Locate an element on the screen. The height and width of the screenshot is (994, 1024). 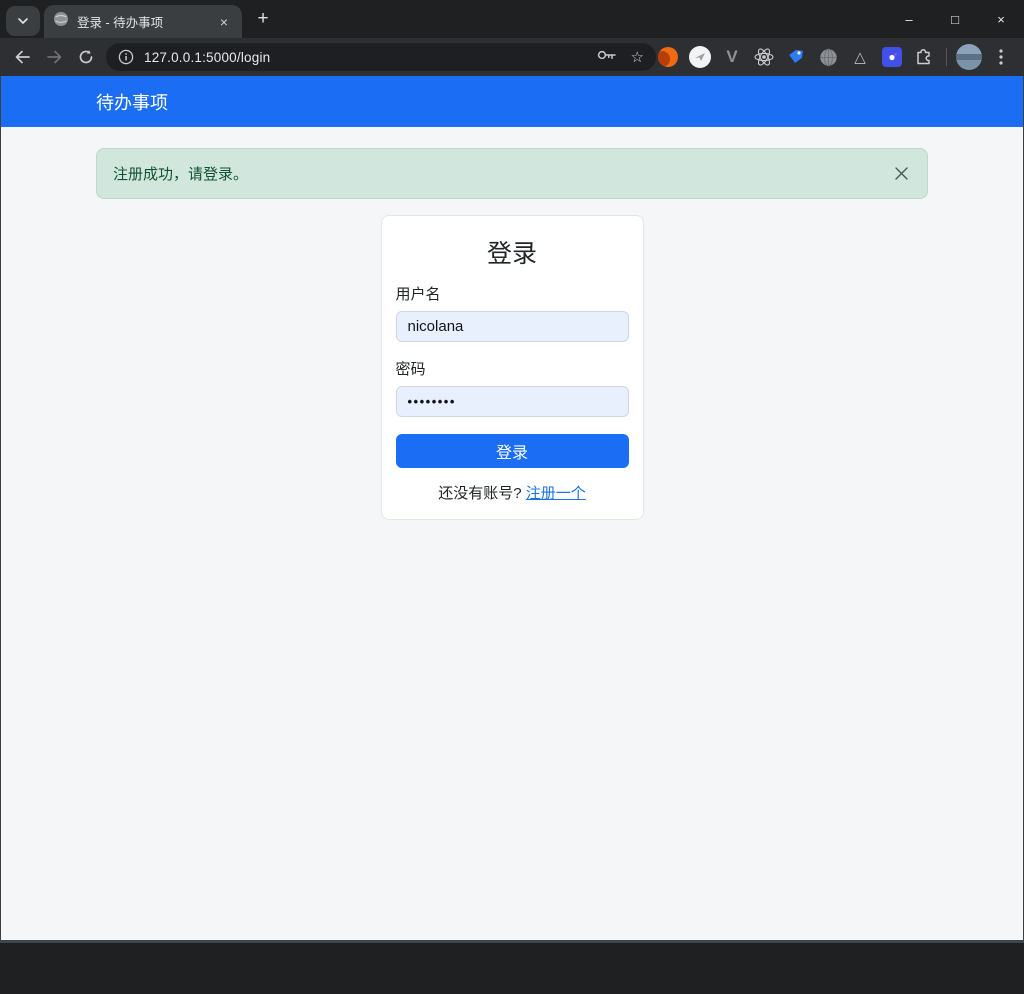
extension-triangle-icon: △ is located at coordinates (860, 57).